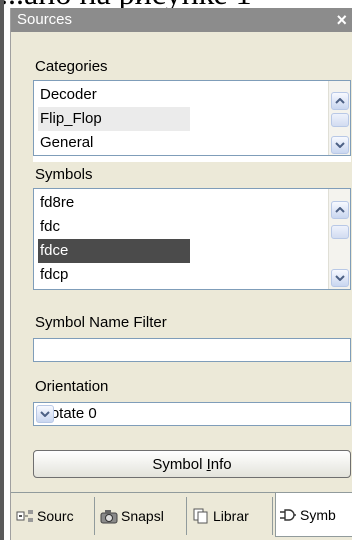 This screenshot has height=540, width=352. Describe the element at coordinates (114, 119) in the screenshot. I see `list-item: Flip_Flop` at that location.